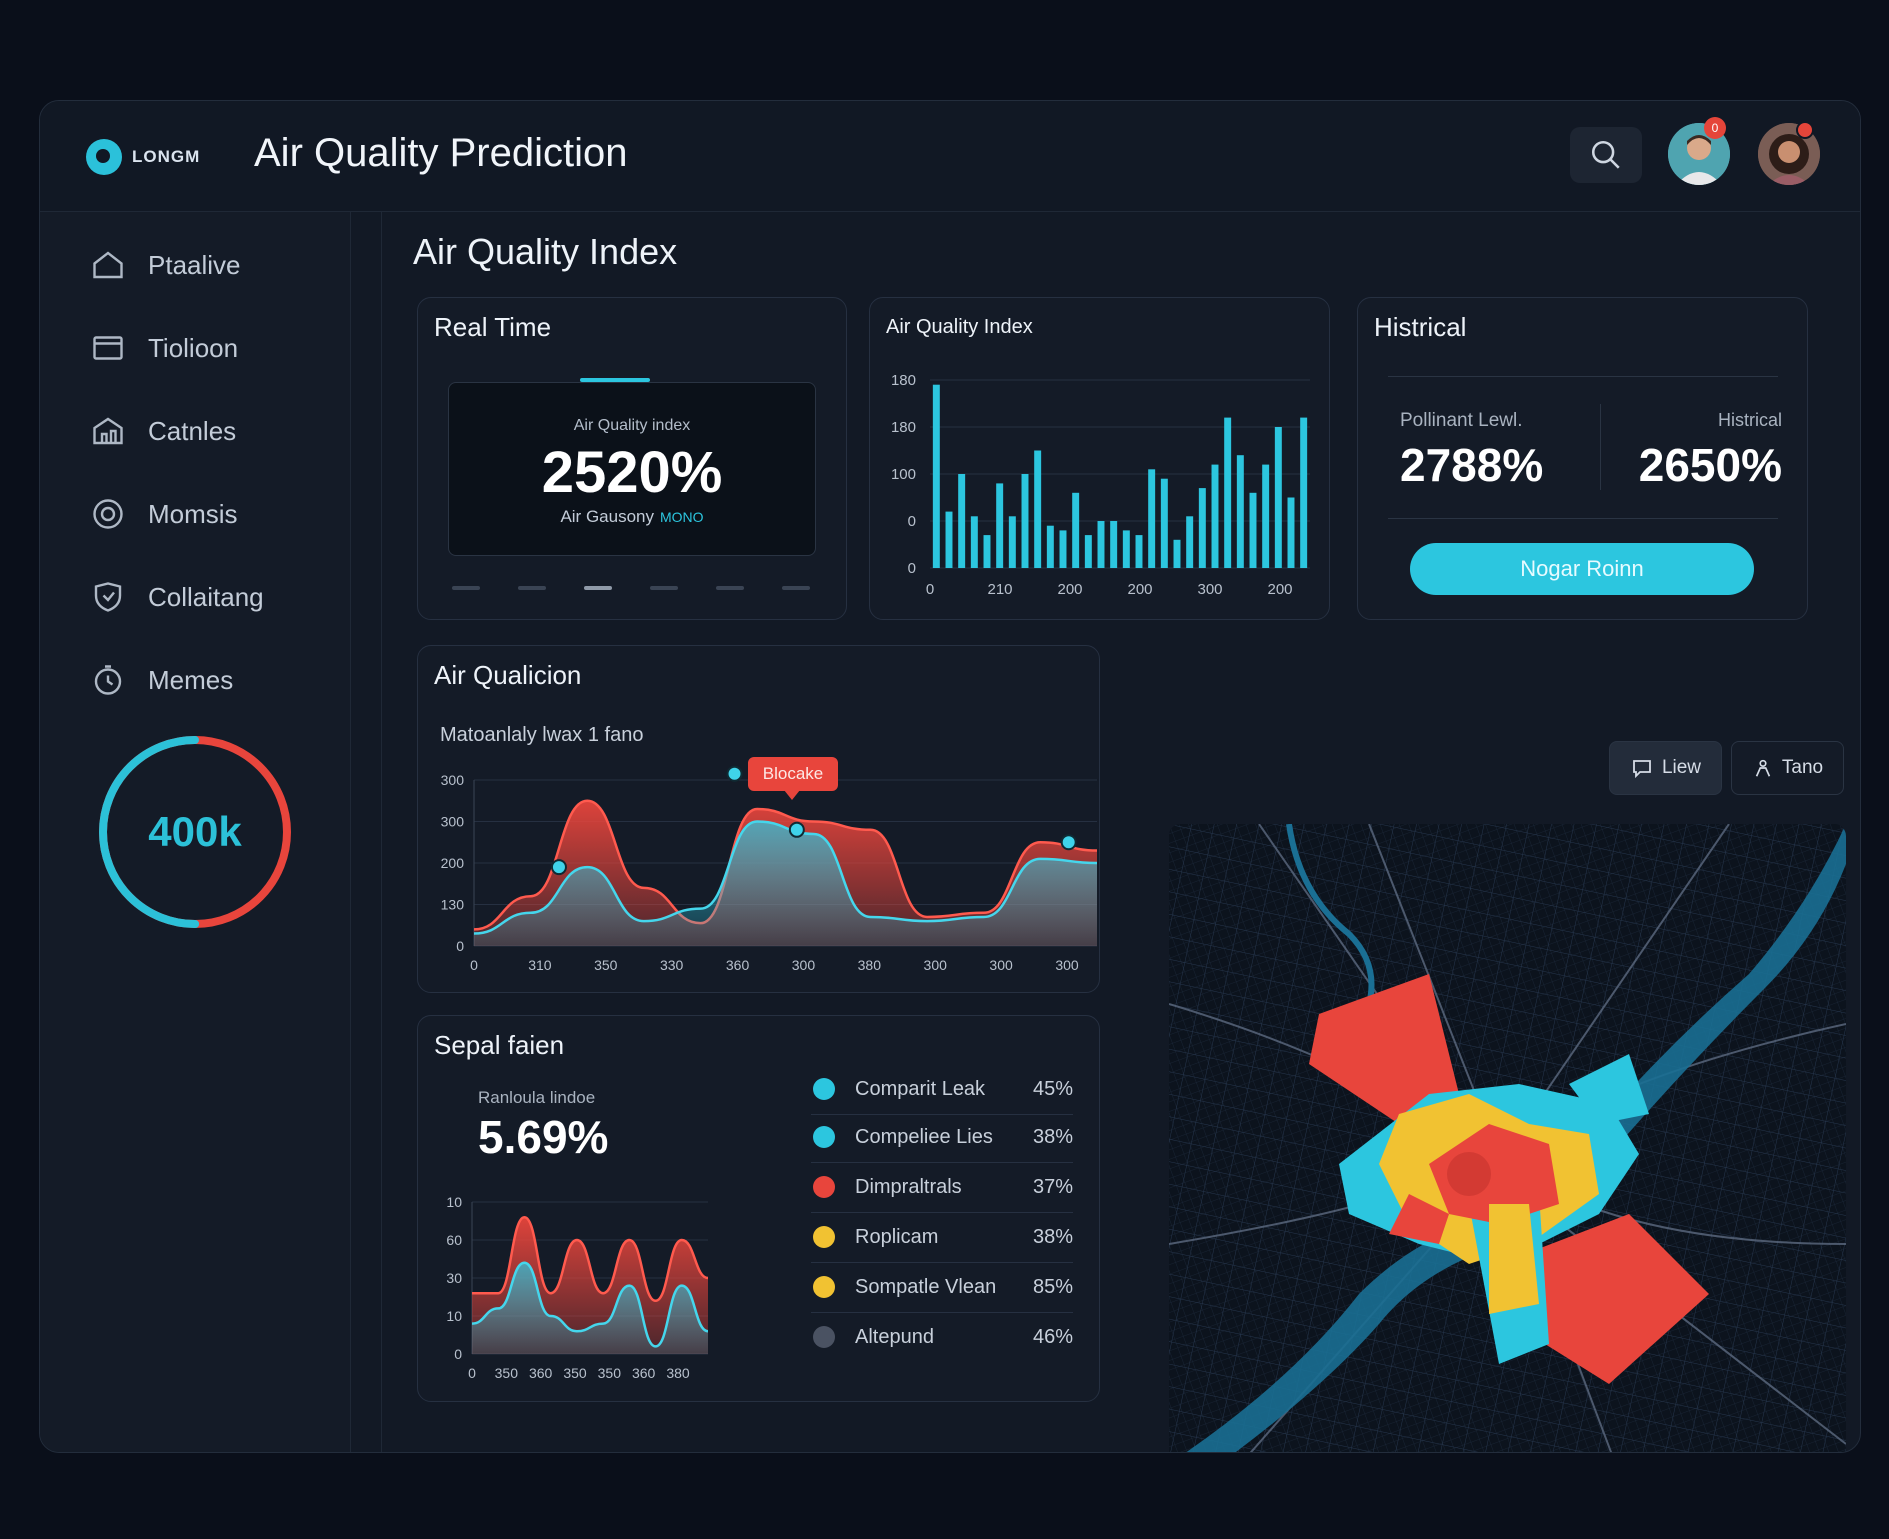 This screenshot has height=1539, width=1889. I want to click on gauge-value: 400k, so click(195, 831).